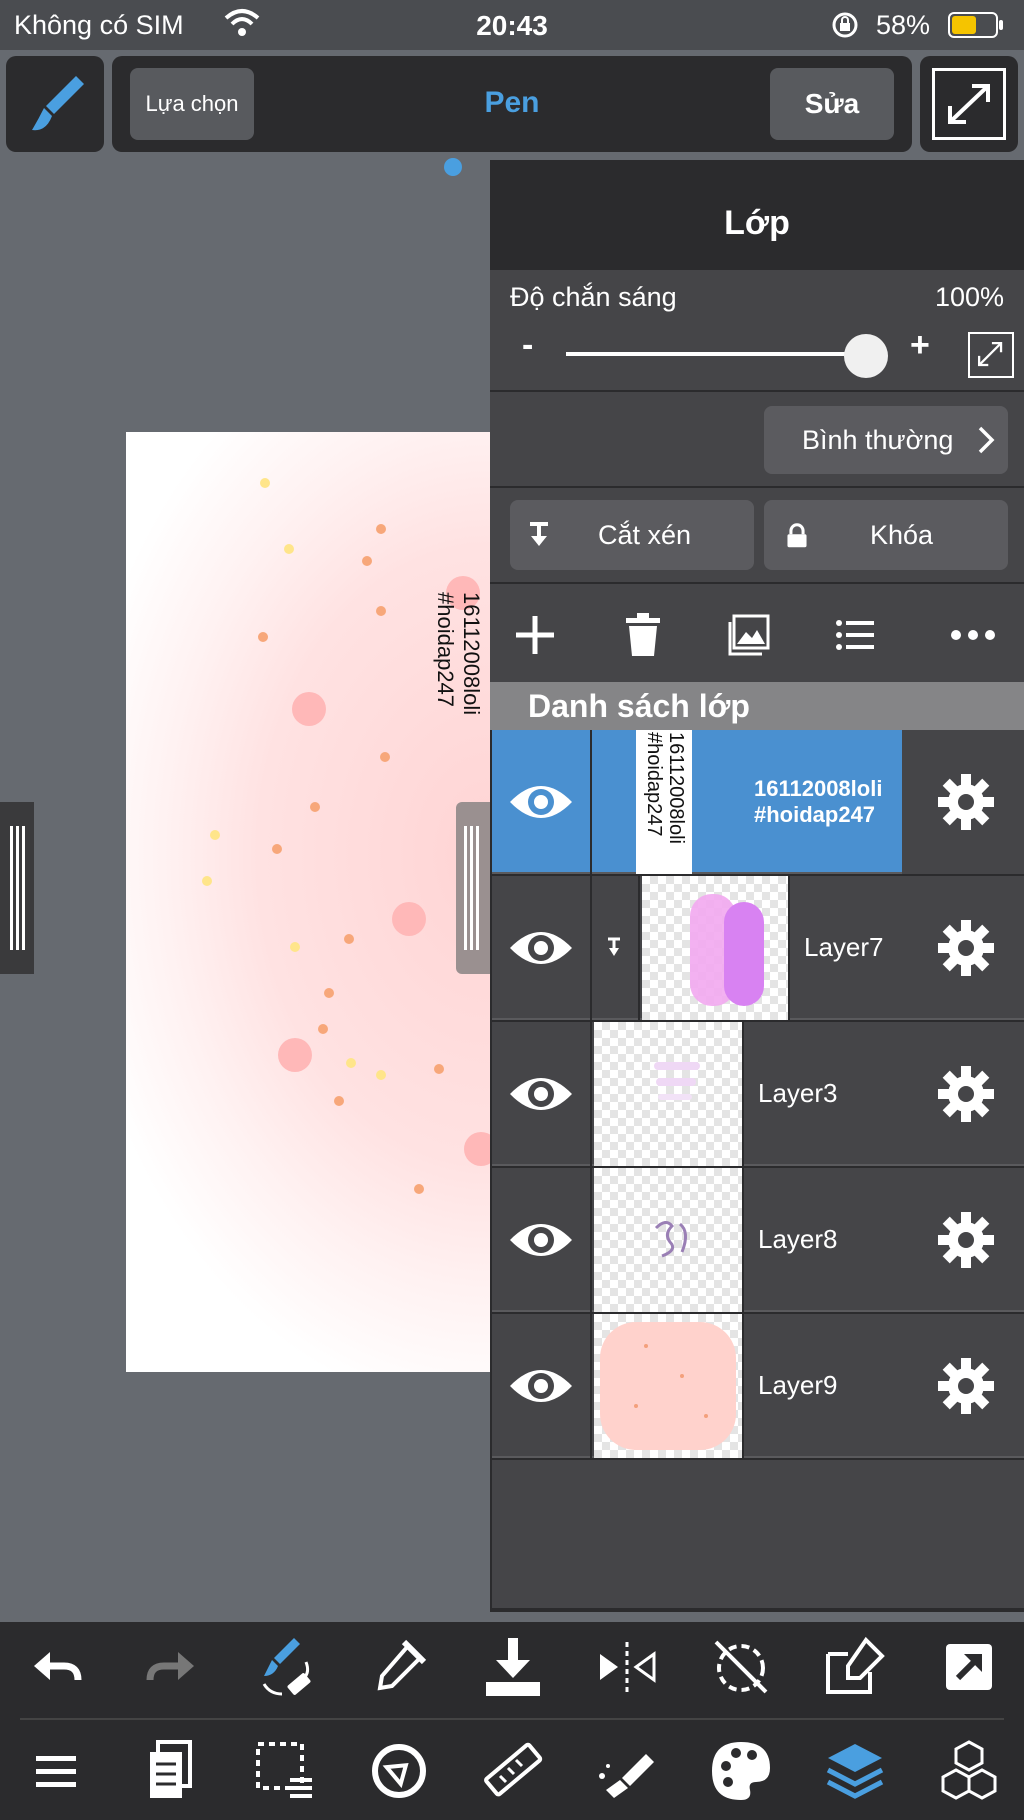 The width and height of the screenshot is (1024, 1820). What do you see at coordinates (645, 535) in the screenshot?
I see `clip-label: Cắt xén` at bounding box center [645, 535].